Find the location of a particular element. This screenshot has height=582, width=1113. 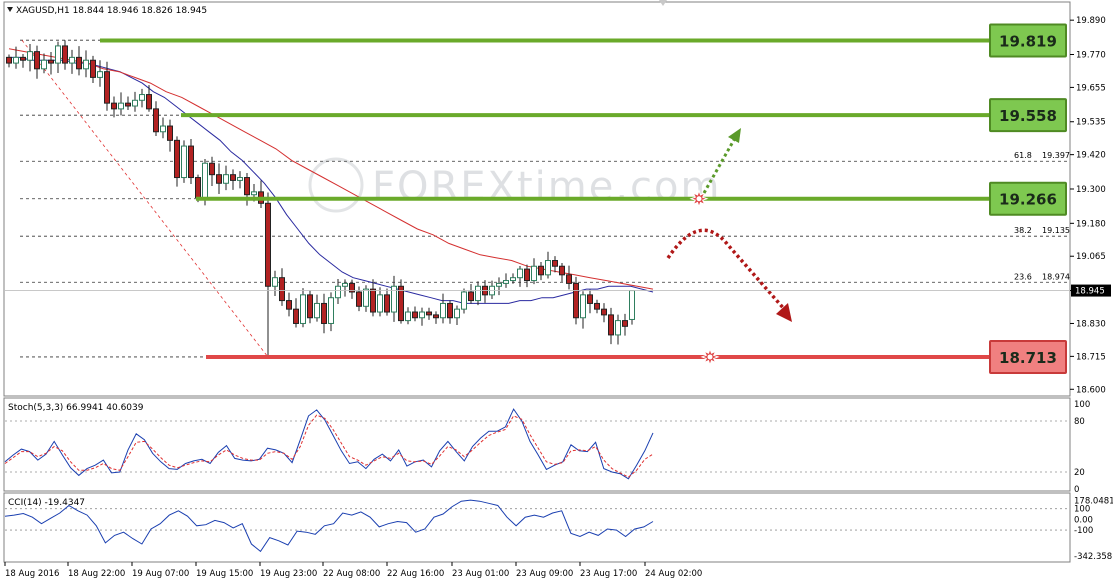

price-tick-label: 19.655 is located at coordinates (1091, 88).